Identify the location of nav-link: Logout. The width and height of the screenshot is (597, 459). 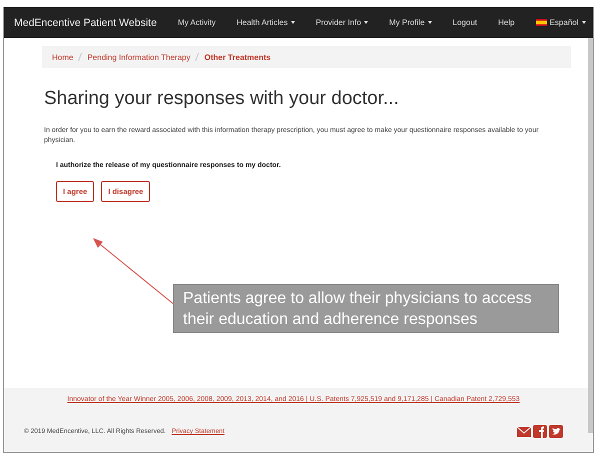
(465, 22).